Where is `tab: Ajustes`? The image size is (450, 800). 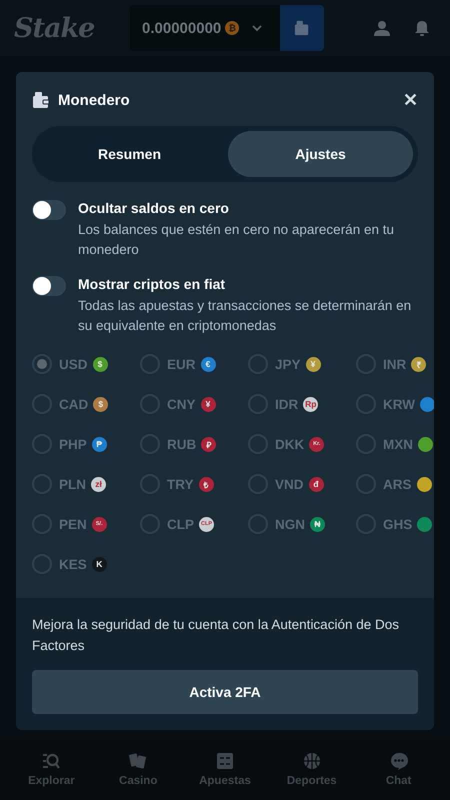 tab: Ajustes is located at coordinates (320, 154).